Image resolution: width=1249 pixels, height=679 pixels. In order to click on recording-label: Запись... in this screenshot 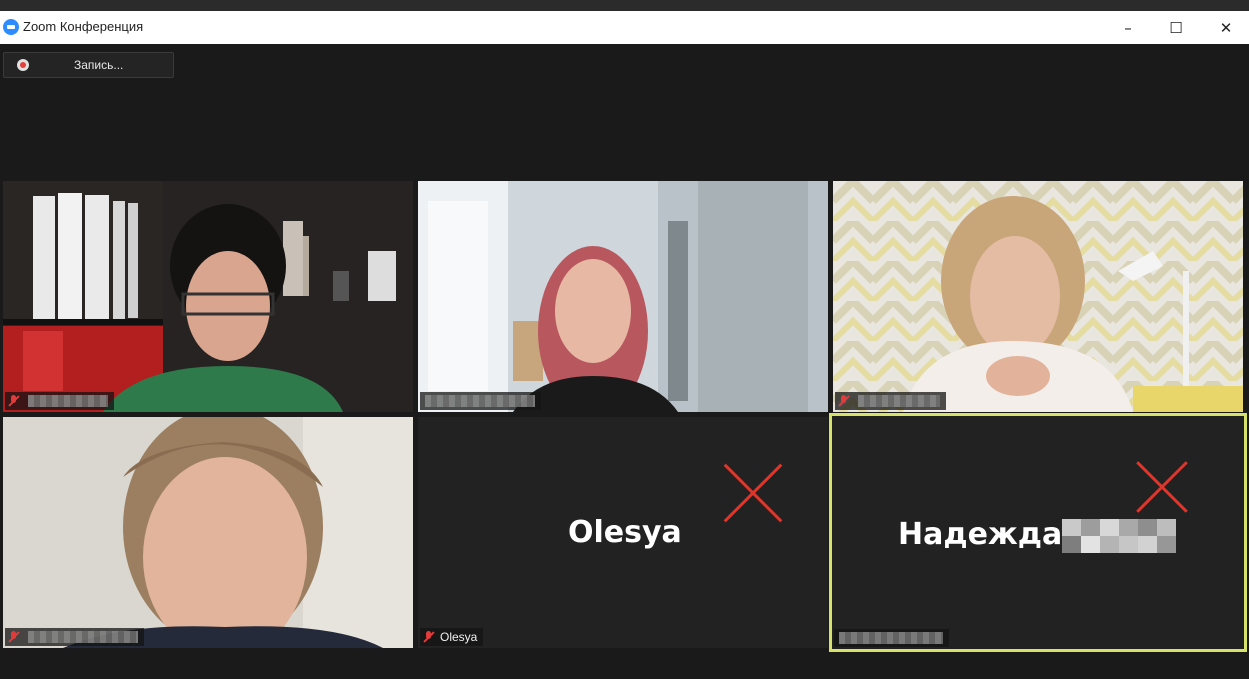, I will do `click(99, 65)`.